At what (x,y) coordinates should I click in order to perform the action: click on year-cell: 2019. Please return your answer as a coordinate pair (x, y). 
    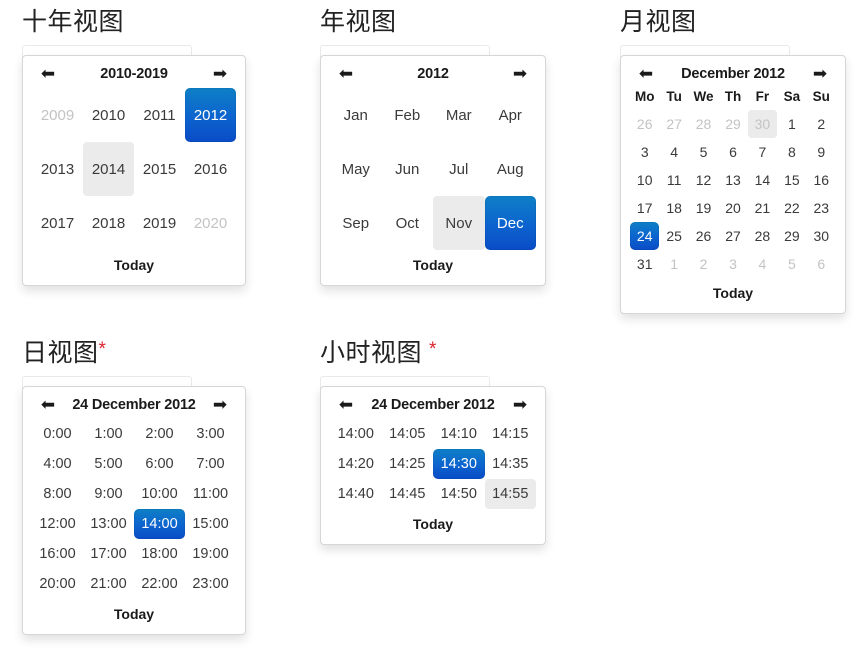
    Looking at the image, I should click on (159, 223).